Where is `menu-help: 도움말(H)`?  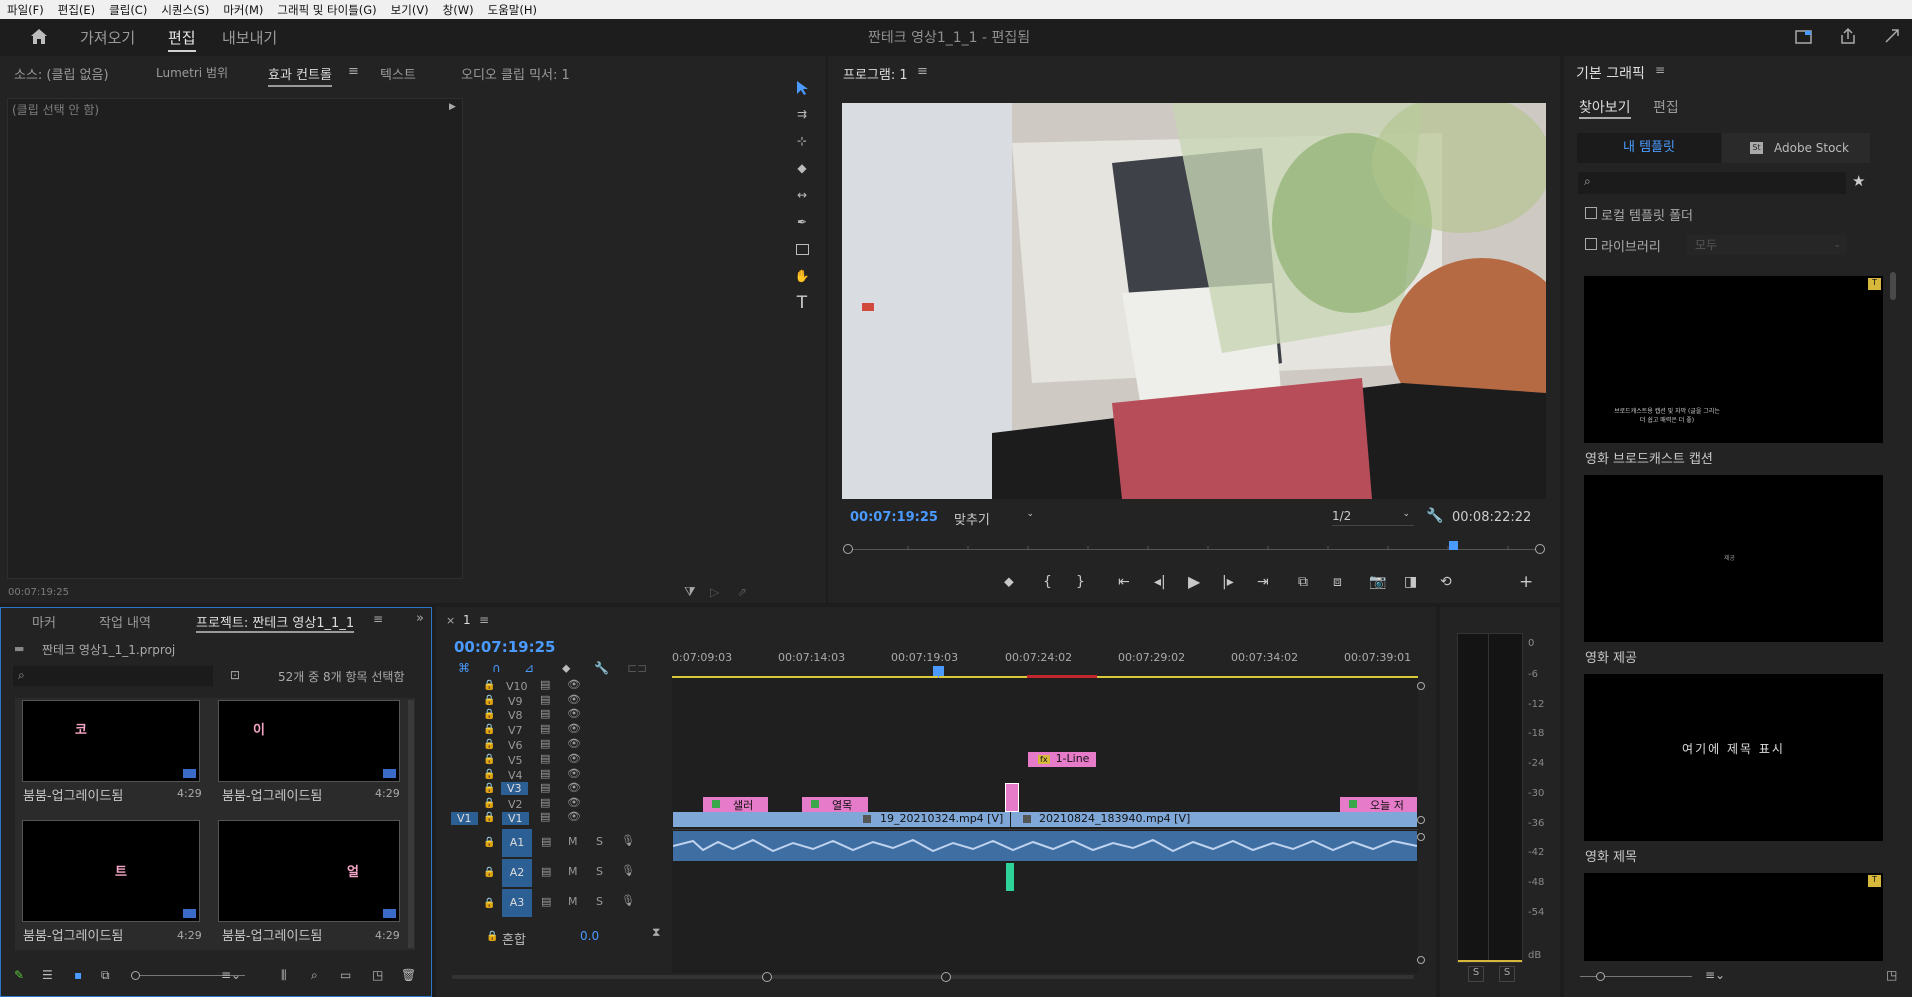
menu-help: 도움말(H) is located at coordinates (512, 10).